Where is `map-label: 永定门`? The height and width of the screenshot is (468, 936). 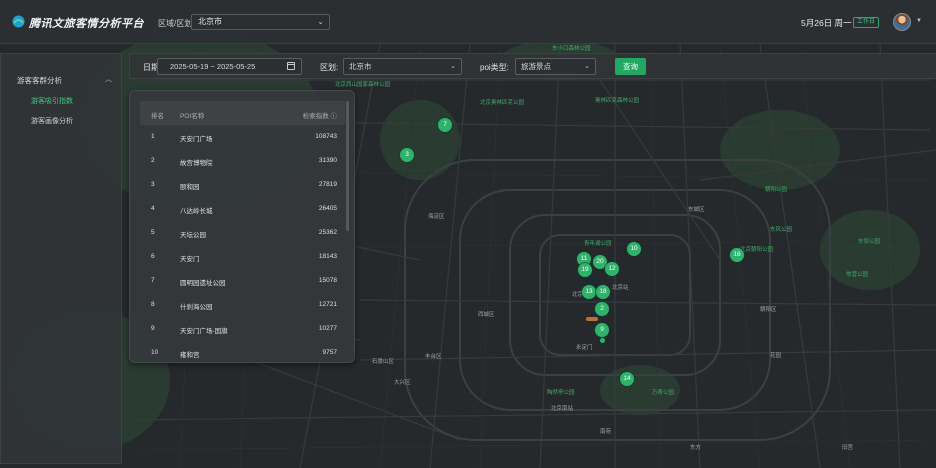 map-label: 永定门 is located at coordinates (584, 348).